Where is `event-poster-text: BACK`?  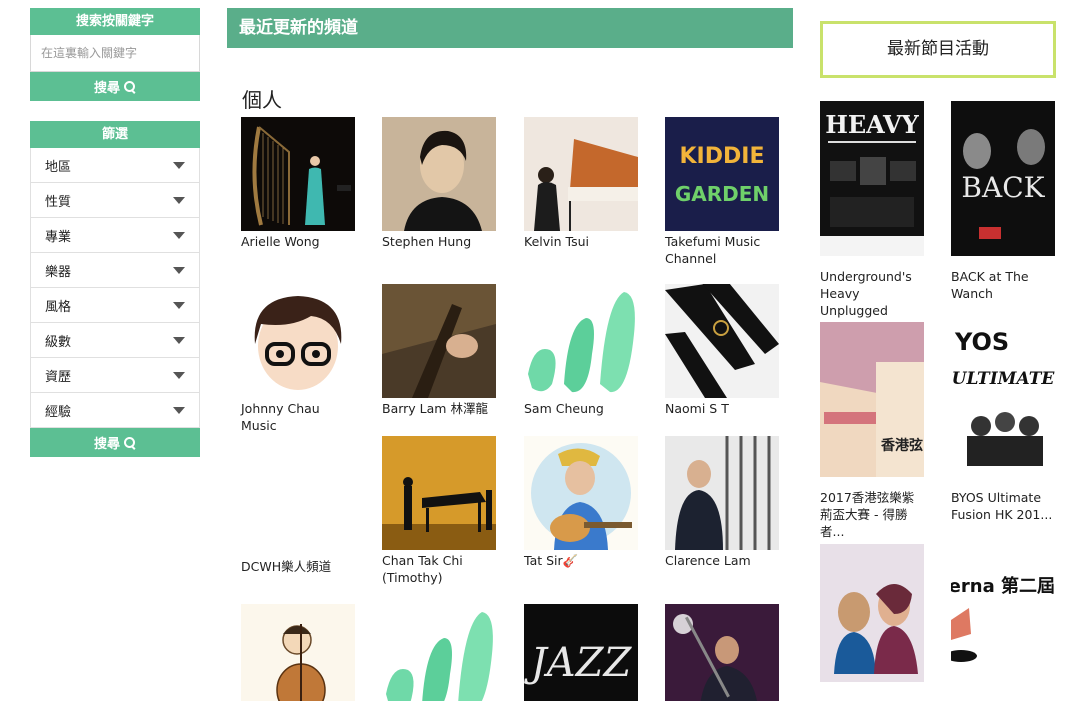 event-poster-text: BACK is located at coordinates (1003, 187).